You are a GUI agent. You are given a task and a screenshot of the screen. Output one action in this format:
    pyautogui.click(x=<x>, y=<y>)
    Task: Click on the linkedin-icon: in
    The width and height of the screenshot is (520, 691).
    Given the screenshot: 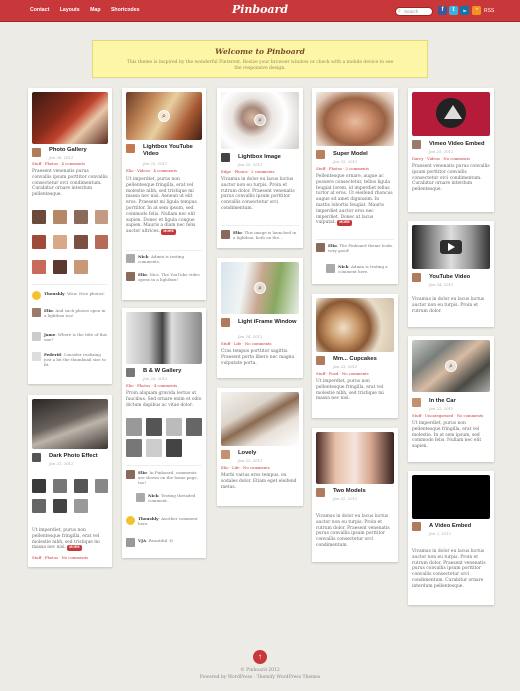 What is the action you would take?
    pyautogui.click(x=464, y=10)
    